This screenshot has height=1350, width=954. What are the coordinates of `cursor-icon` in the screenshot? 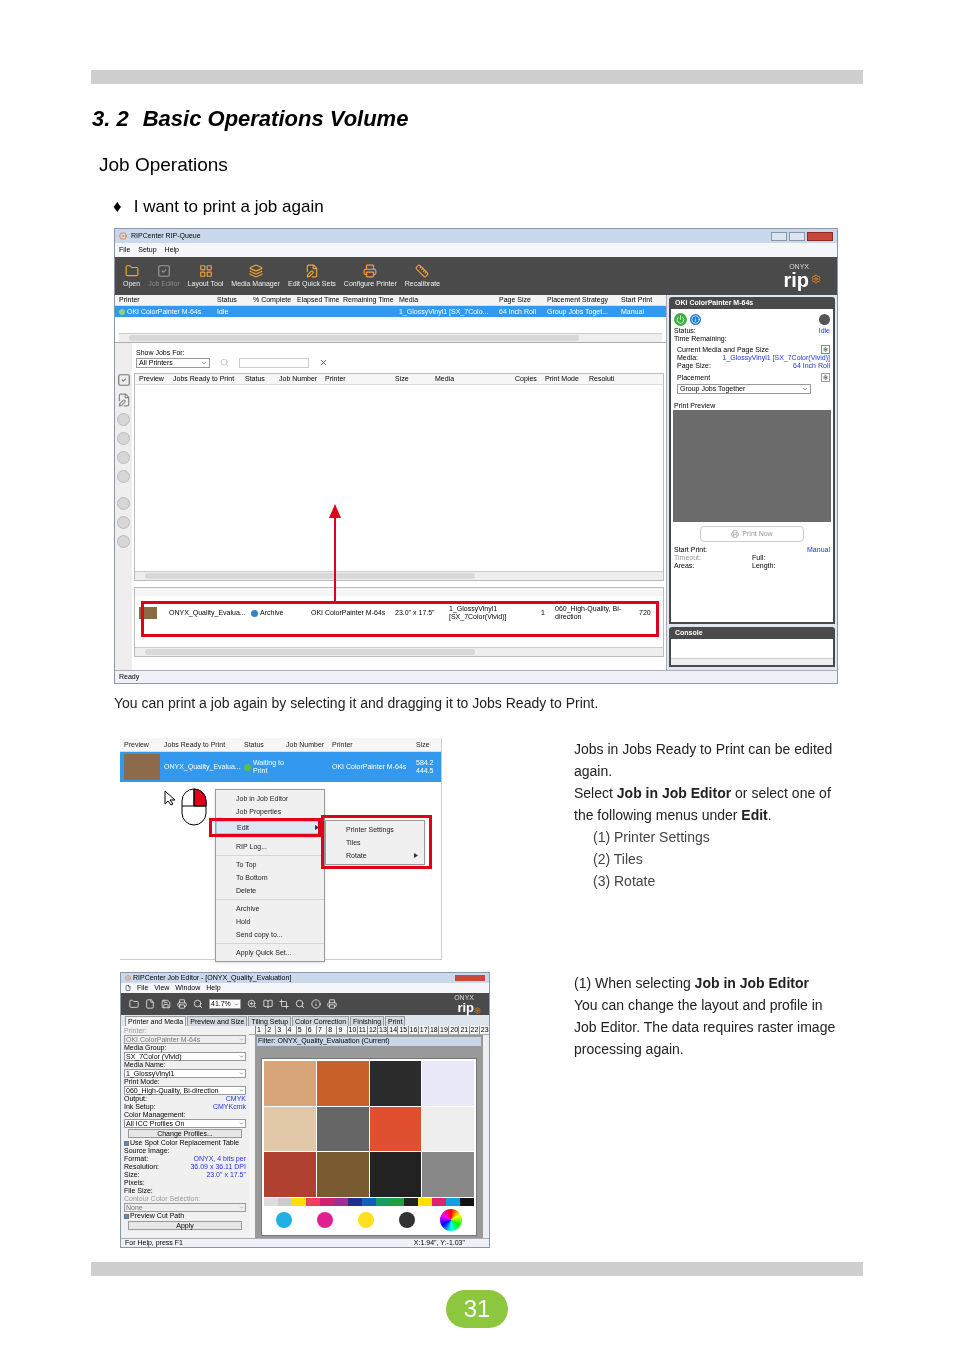 It's located at (170, 798).